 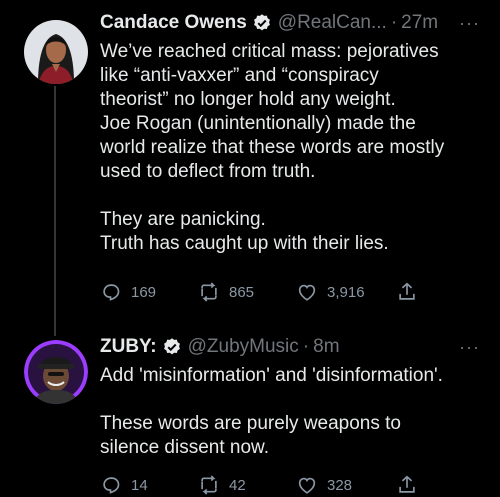 I want to click on reply-button: 169, so click(x=149, y=292).